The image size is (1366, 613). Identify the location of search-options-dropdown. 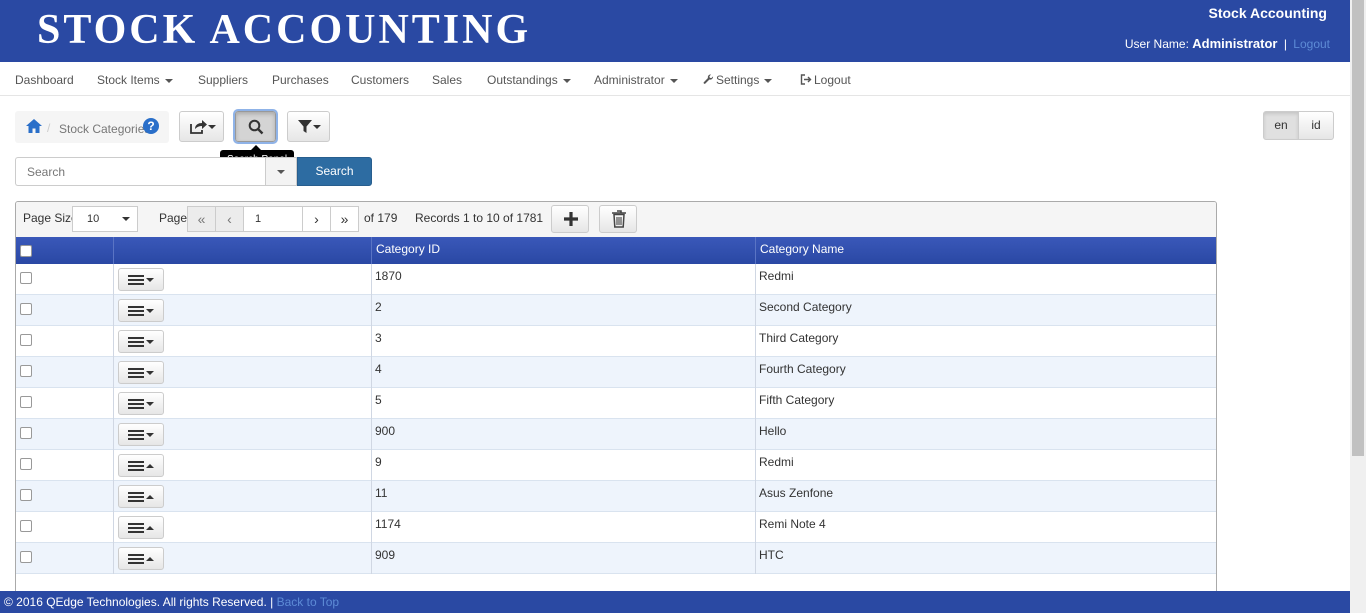
(281, 171).